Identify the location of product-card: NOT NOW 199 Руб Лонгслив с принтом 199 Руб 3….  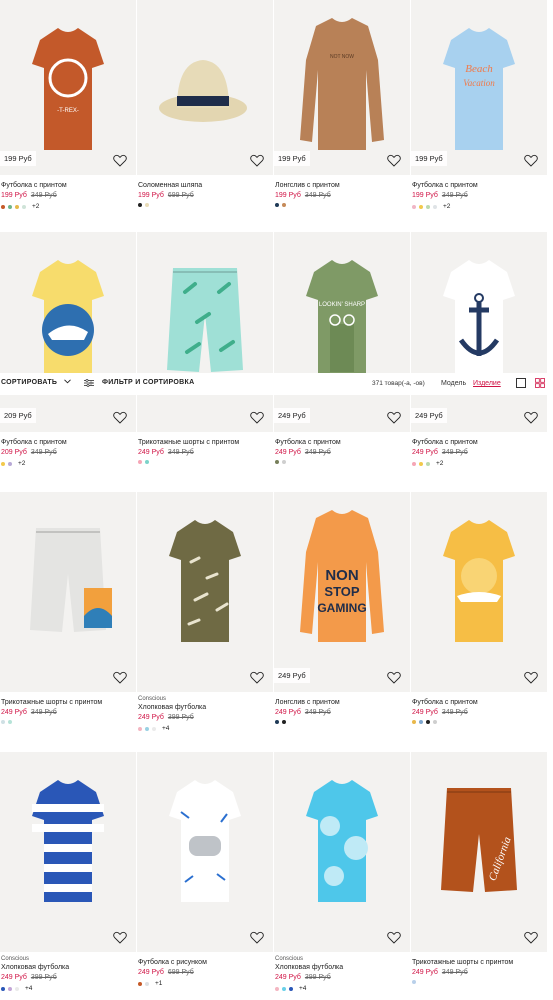
(342, 130).